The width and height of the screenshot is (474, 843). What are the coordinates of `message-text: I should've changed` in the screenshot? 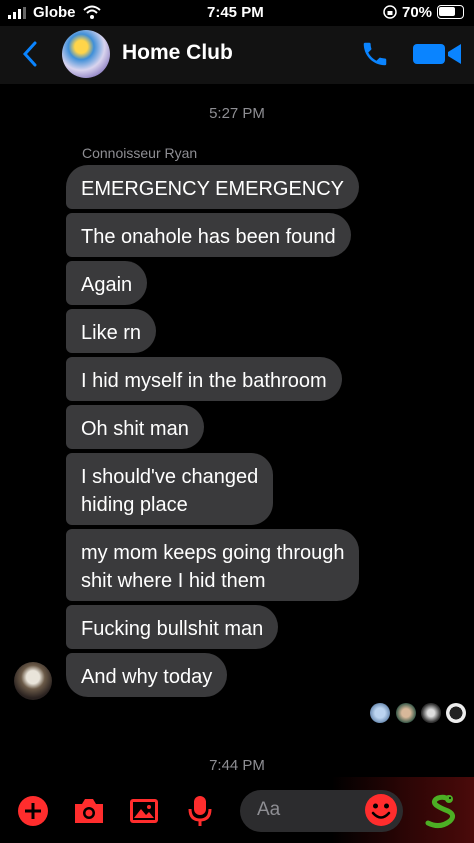 It's located at (170, 477).